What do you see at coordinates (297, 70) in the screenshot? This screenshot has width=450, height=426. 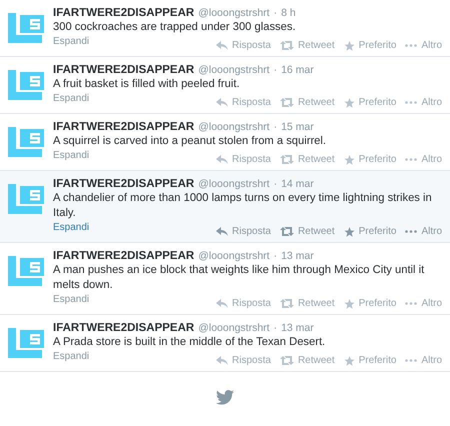 I see `tweet-time: 16 mar` at bounding box center [297, 70].